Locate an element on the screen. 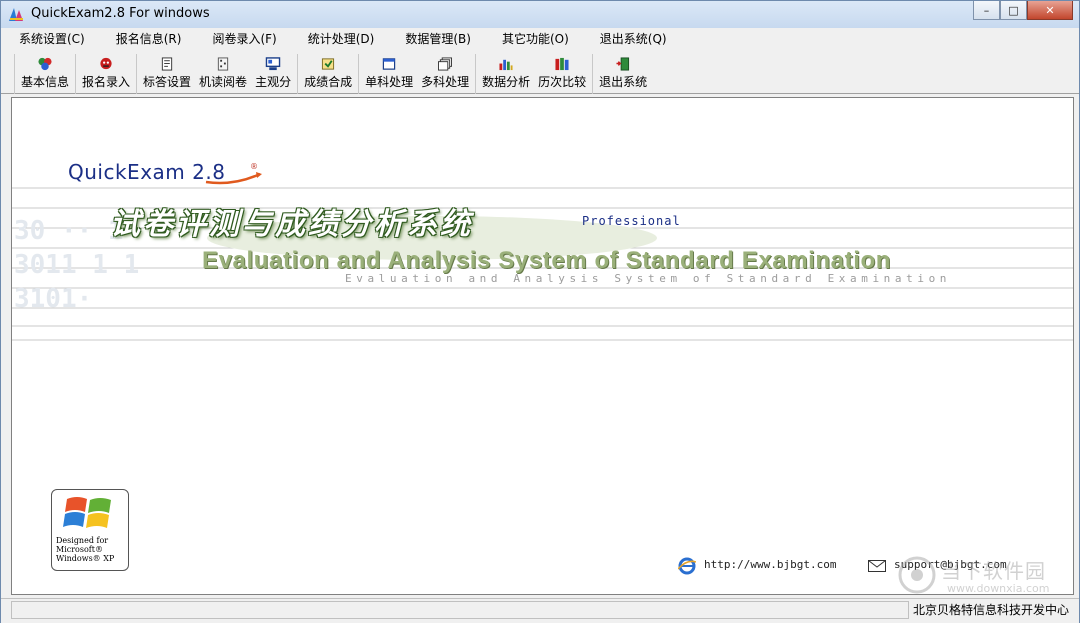 The width and height of the screenshot is (1080, 623). window-title: QuickExam2.8 For windows is located at coordinates (120, 13).